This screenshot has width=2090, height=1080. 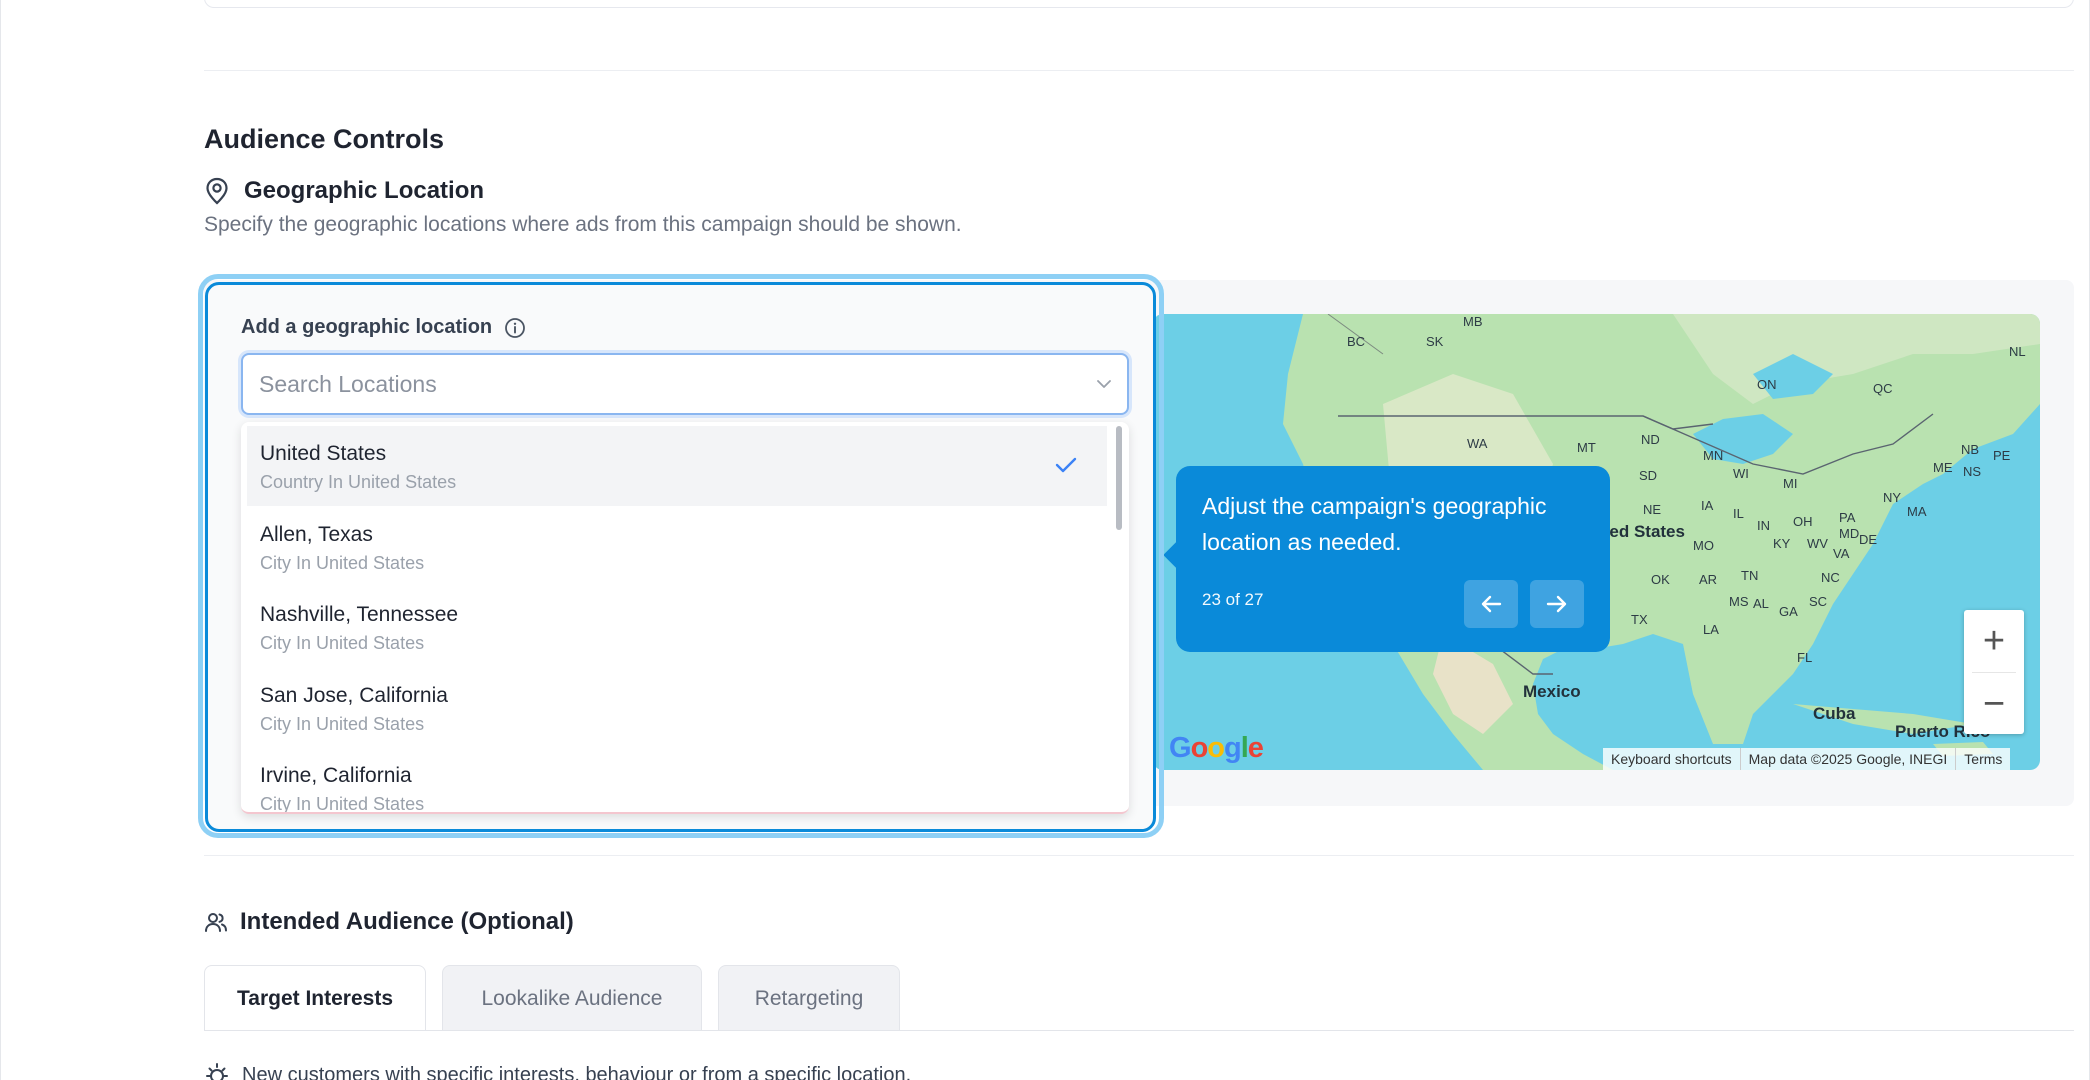 I want to click on tour-next-button, so click(x=1557, y=604).